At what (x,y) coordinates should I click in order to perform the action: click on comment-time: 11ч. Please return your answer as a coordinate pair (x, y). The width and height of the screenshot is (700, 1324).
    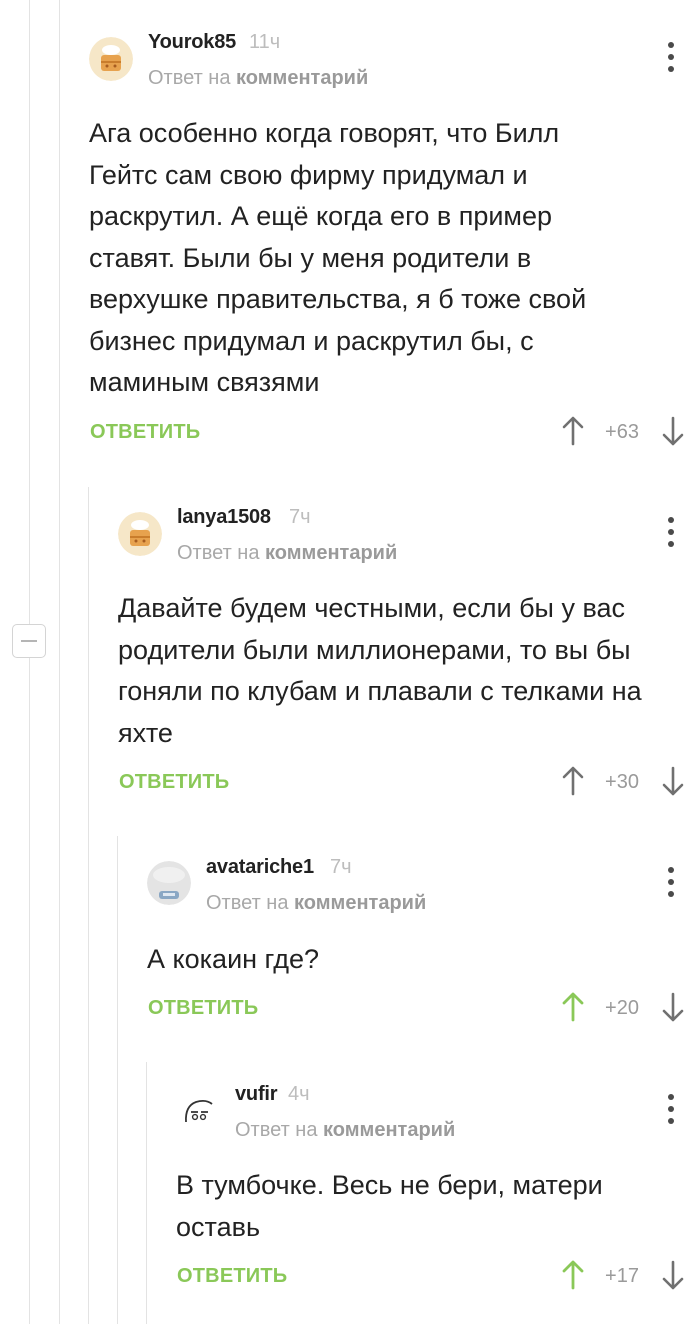
    Looking at the image, I should click on (265, 42).